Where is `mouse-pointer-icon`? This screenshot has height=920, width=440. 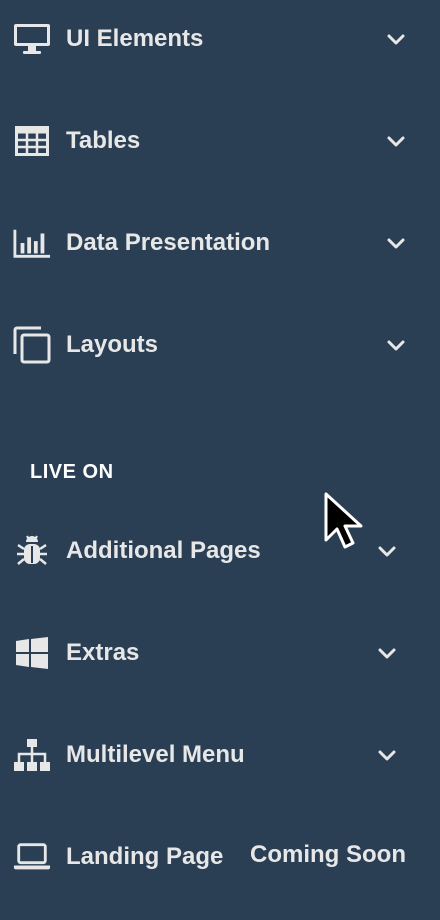
mouse-pointer-icon is located at coordinates (344, 522).